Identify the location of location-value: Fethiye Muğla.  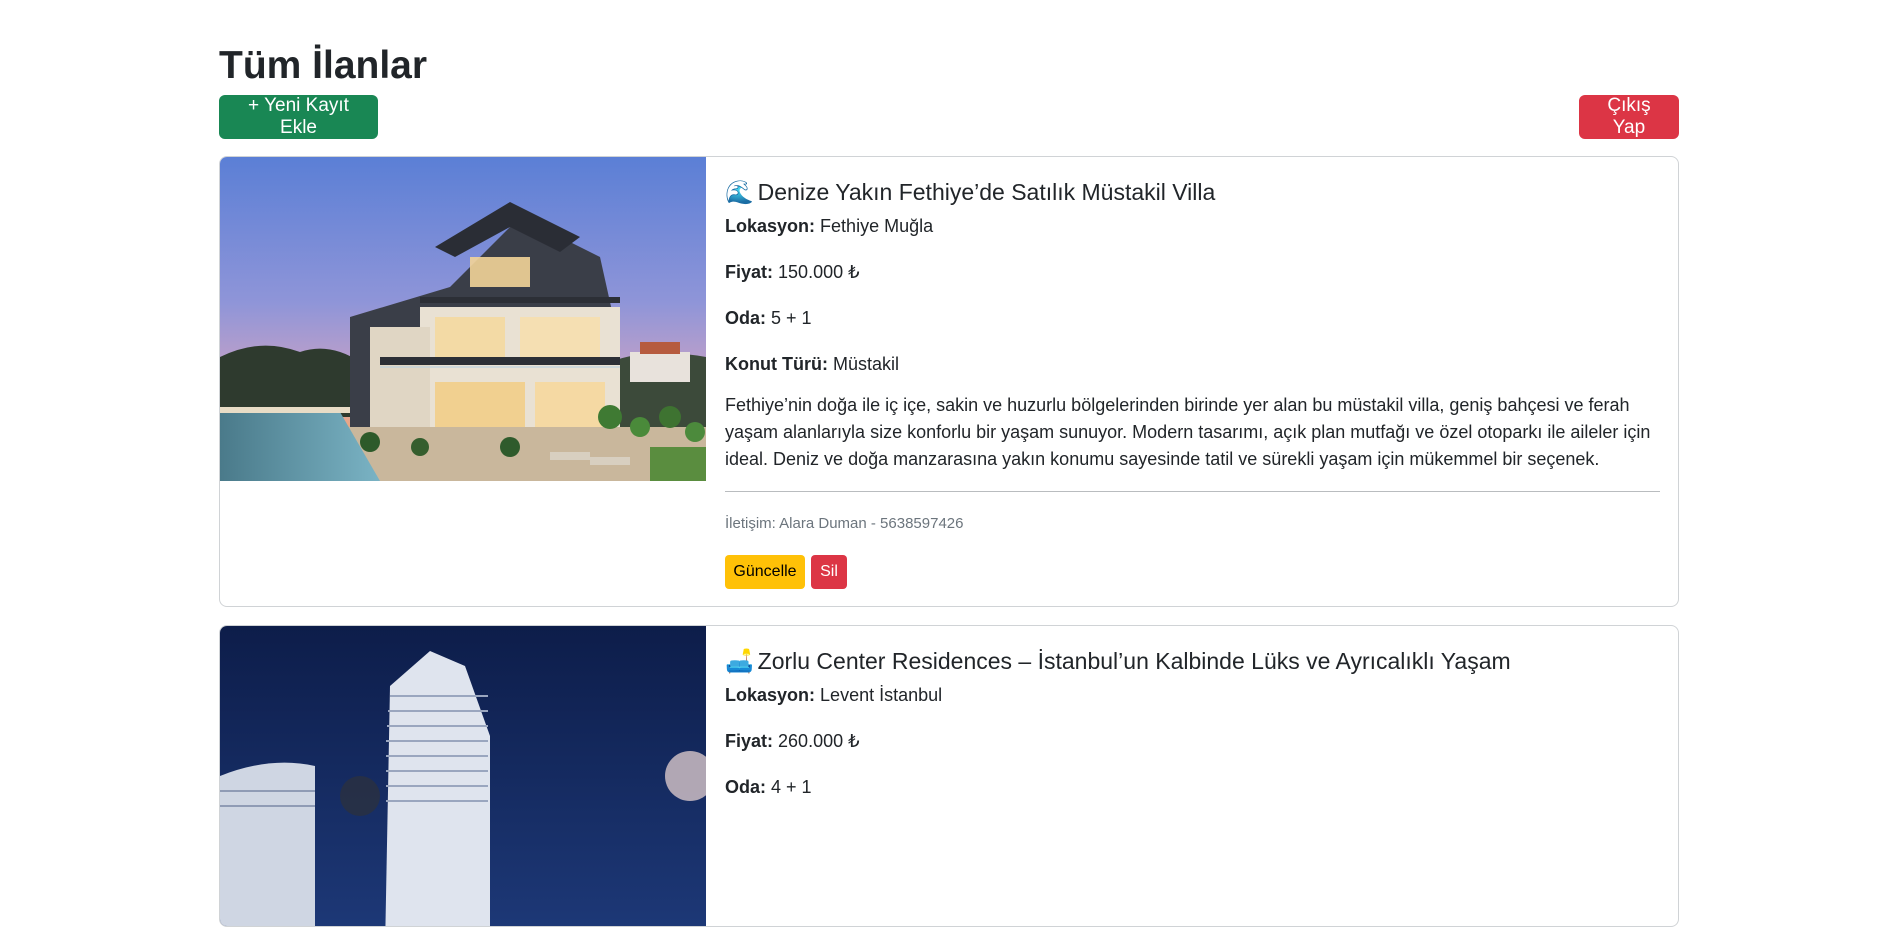
(877, 226).